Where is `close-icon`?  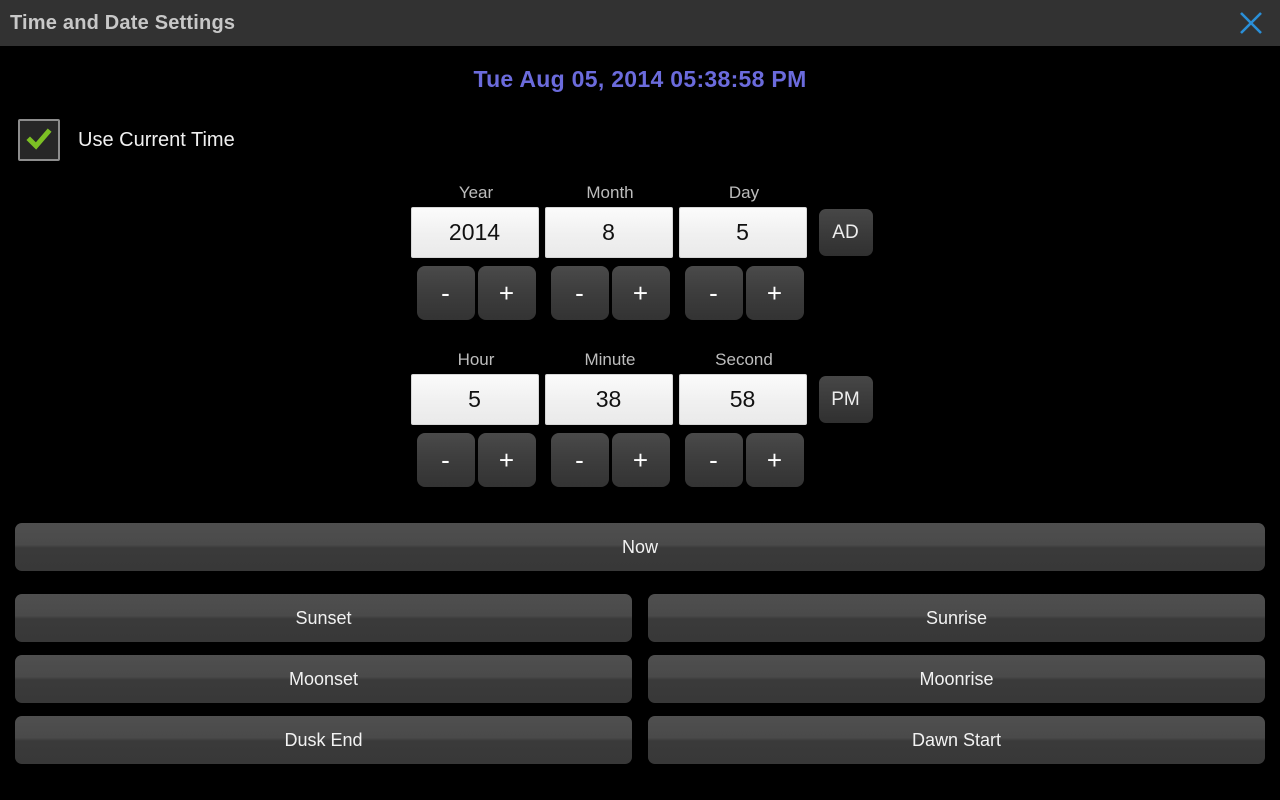 close-icon is located at coordinates (1251, 23).